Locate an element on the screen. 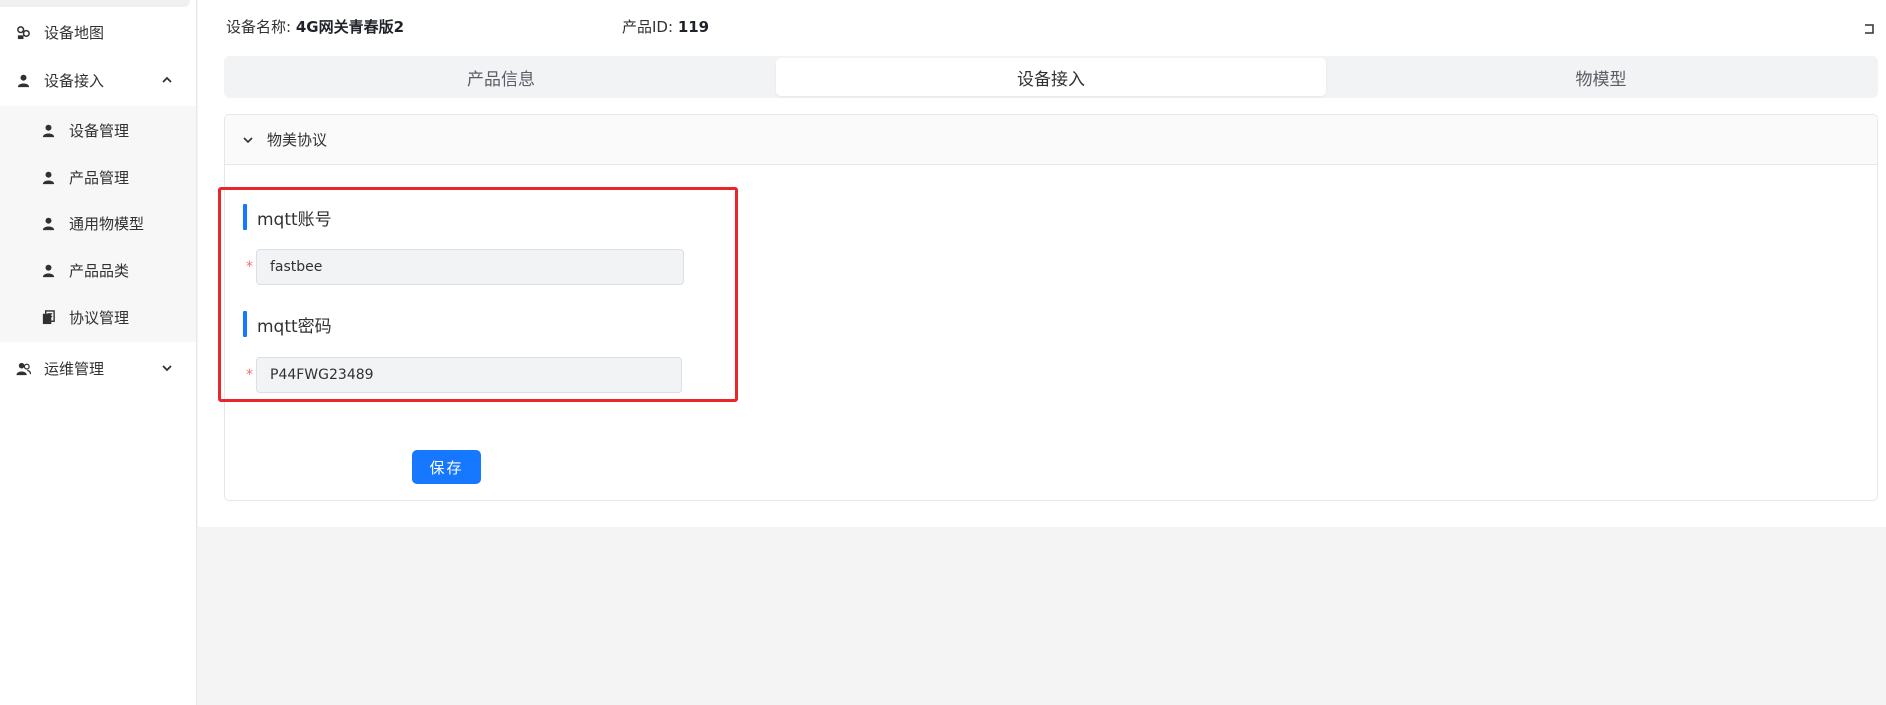  sidebar-item-label: 产品管理 is located at coordinates (99, 177).